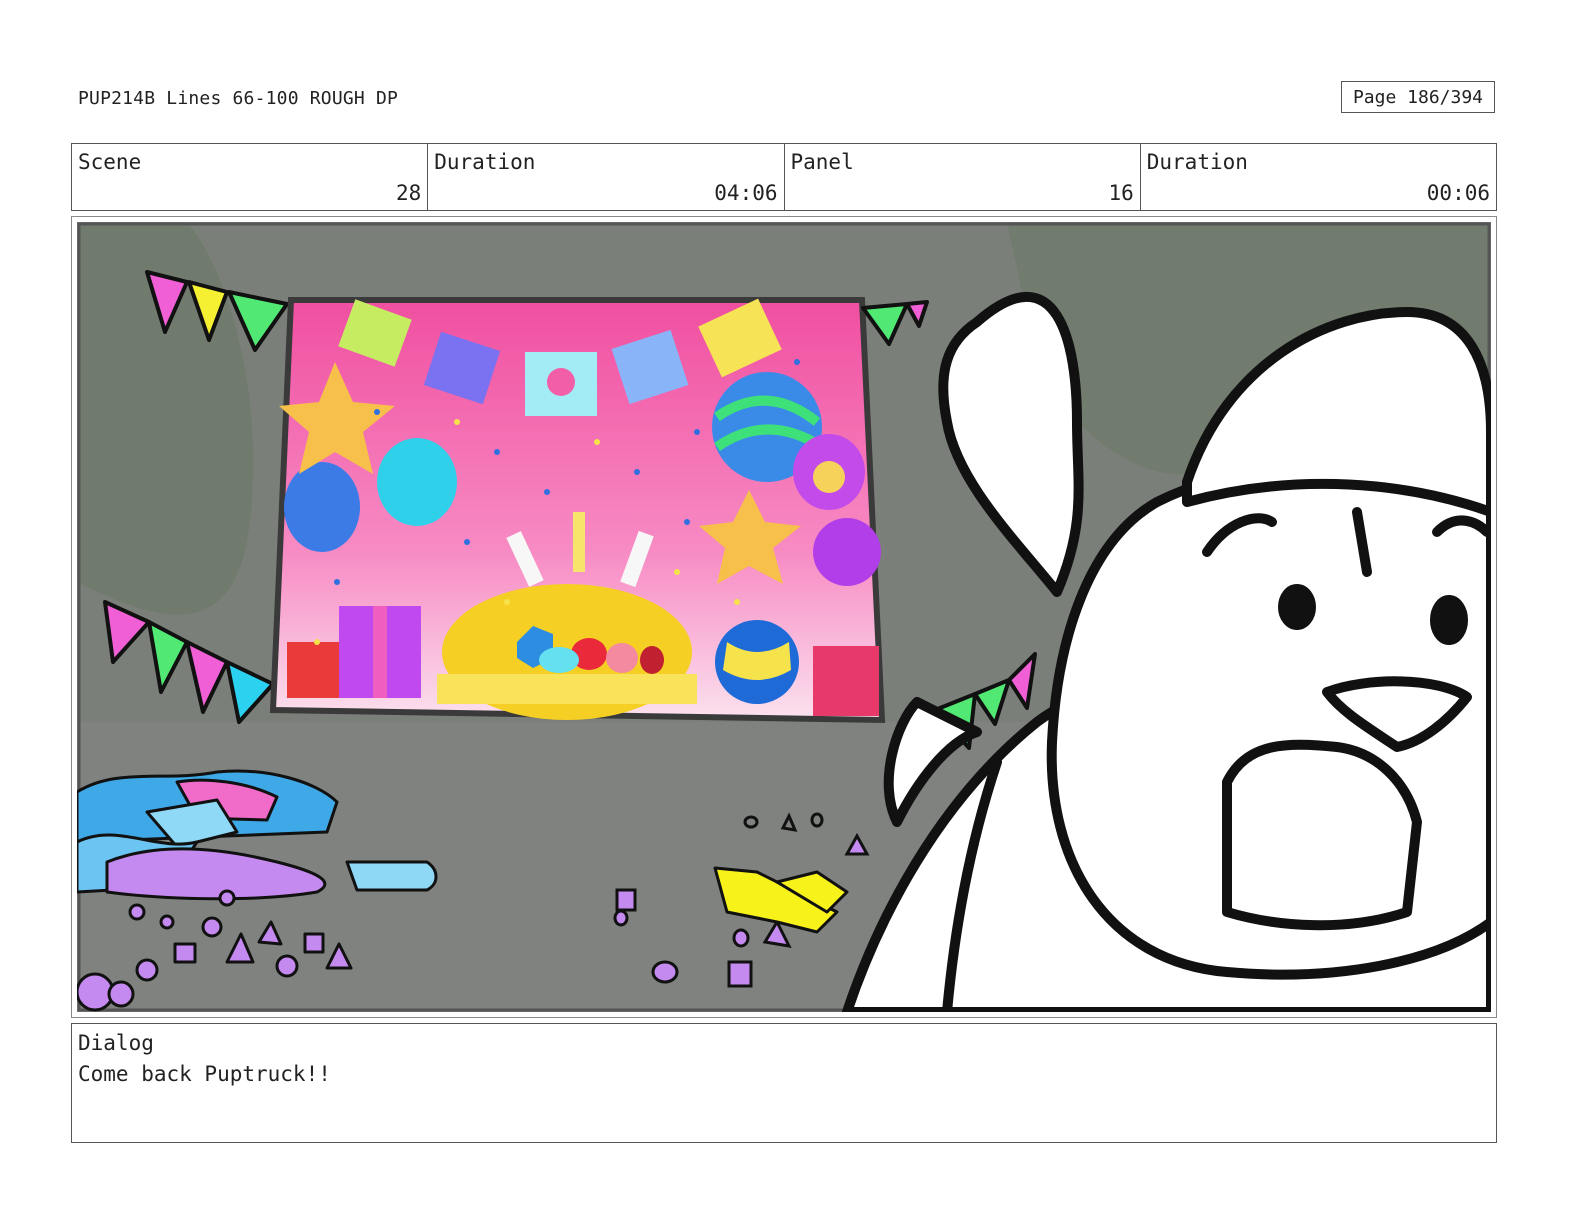 This screenshot has width=1582, height=1225. What do you see at coordinates (1318, 177) in the screenshot?
I see `panel-duration-cell: Duration 00:06` at bounding box center [1318, 177].